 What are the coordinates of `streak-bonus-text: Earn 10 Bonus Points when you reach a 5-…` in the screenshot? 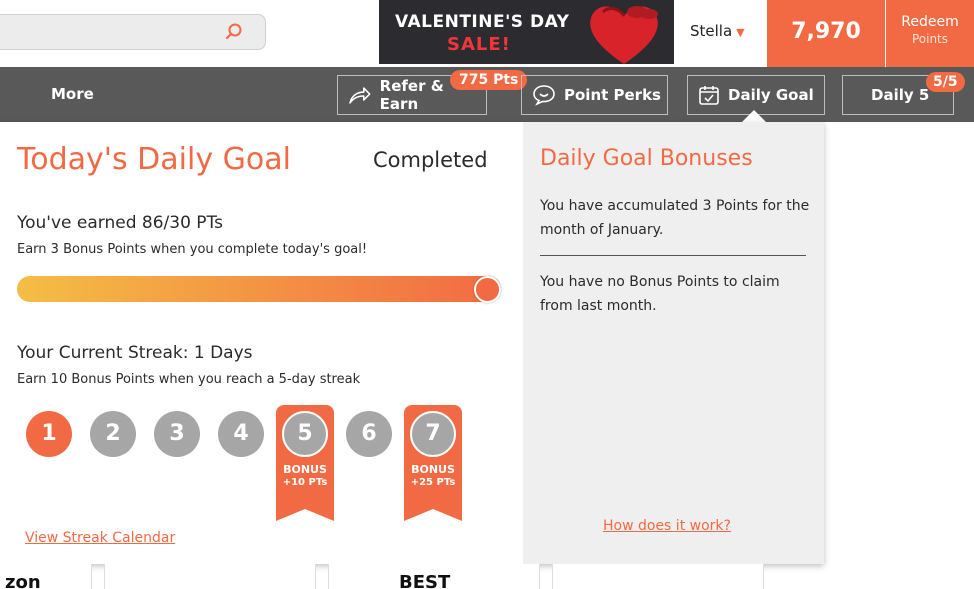 It's located at (189, 379).